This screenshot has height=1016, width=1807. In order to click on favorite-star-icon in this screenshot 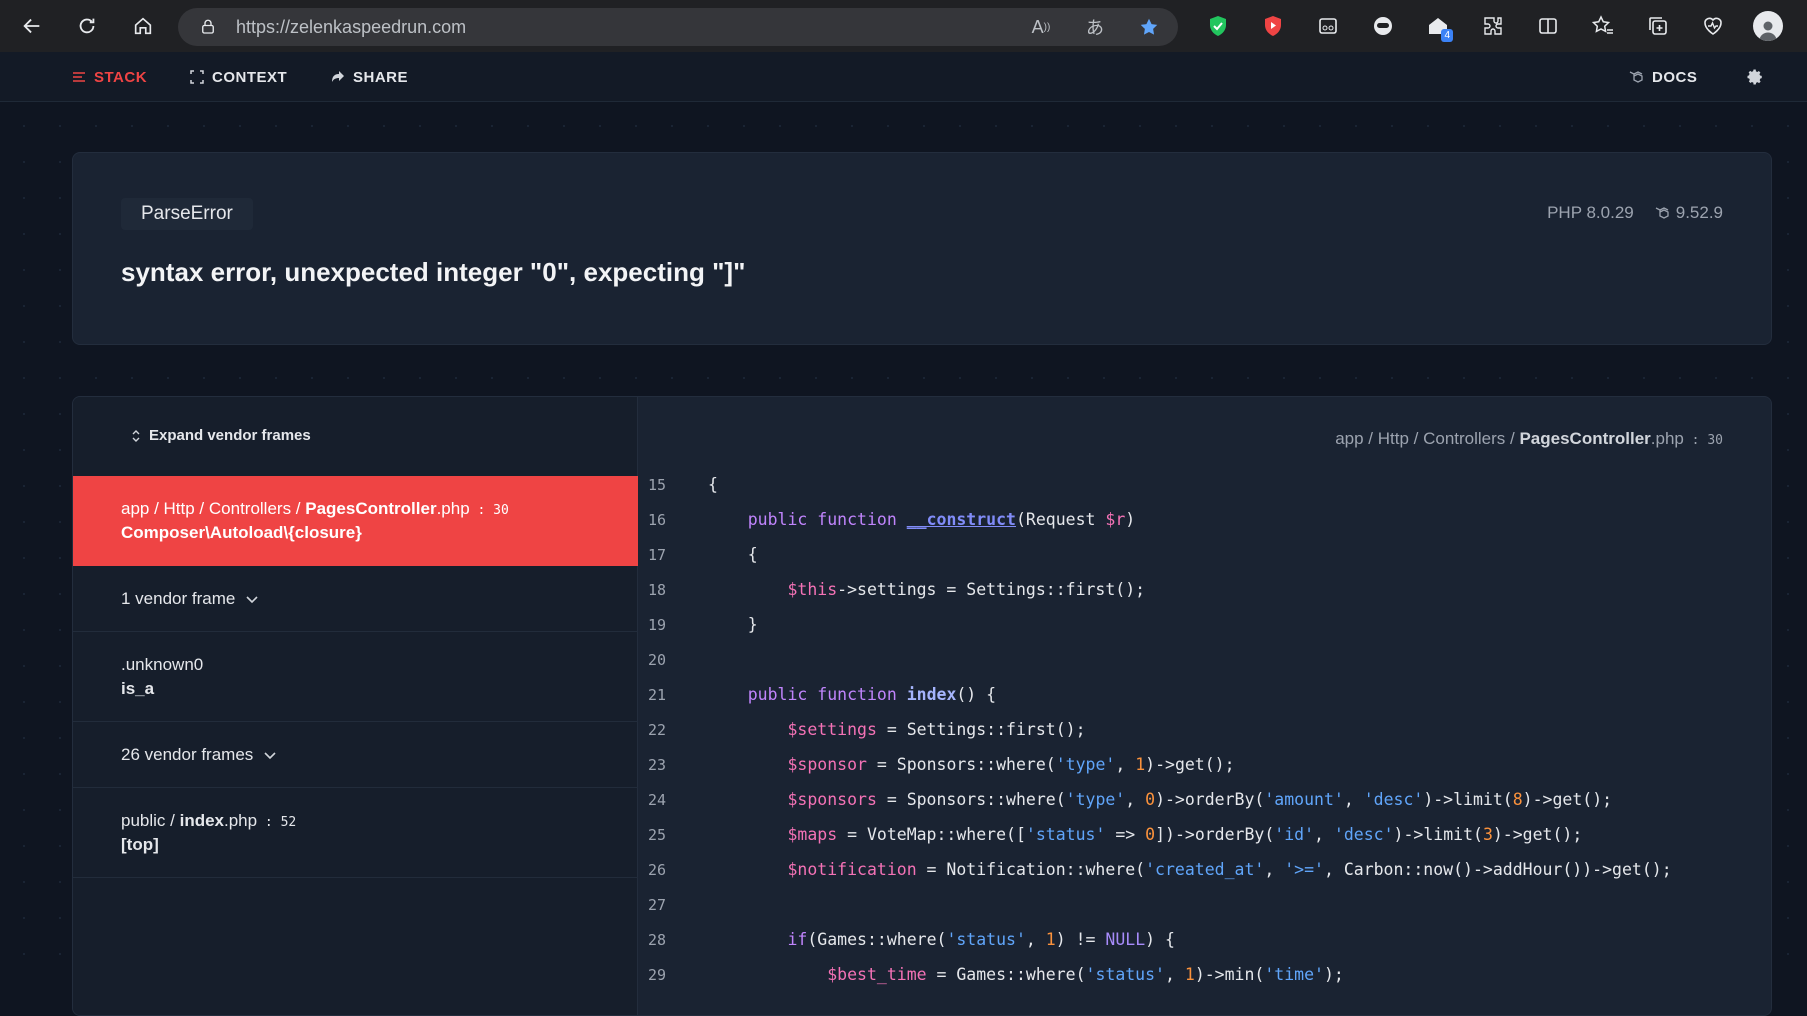, I will do `click(1149, 27)`.